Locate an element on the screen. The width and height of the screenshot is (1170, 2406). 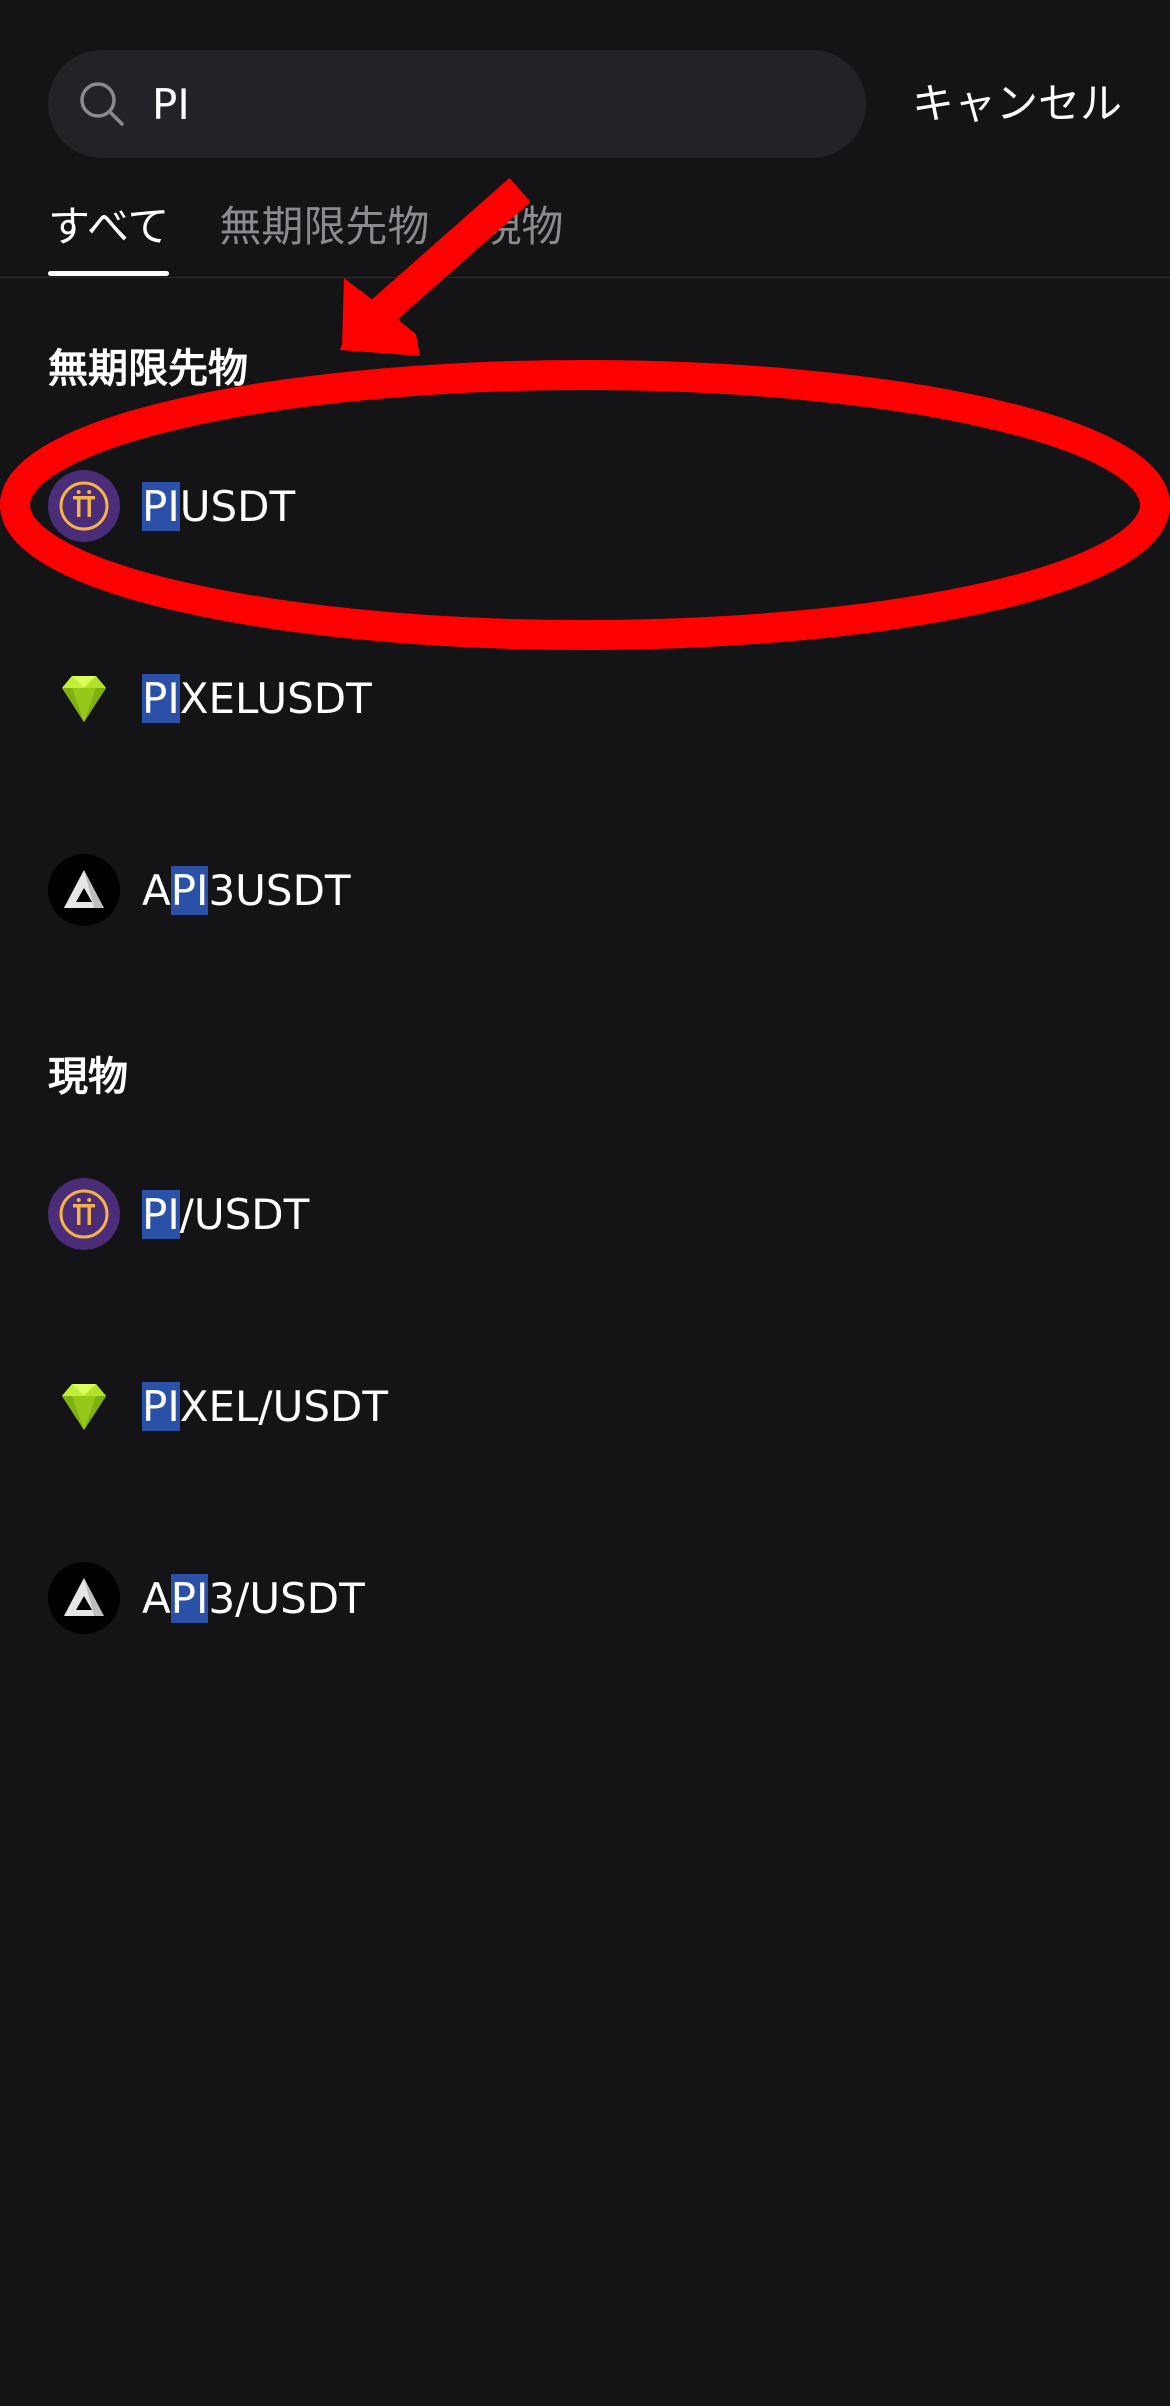
list-item: PIXEL/USDT is located at coordinates (218, 1406).